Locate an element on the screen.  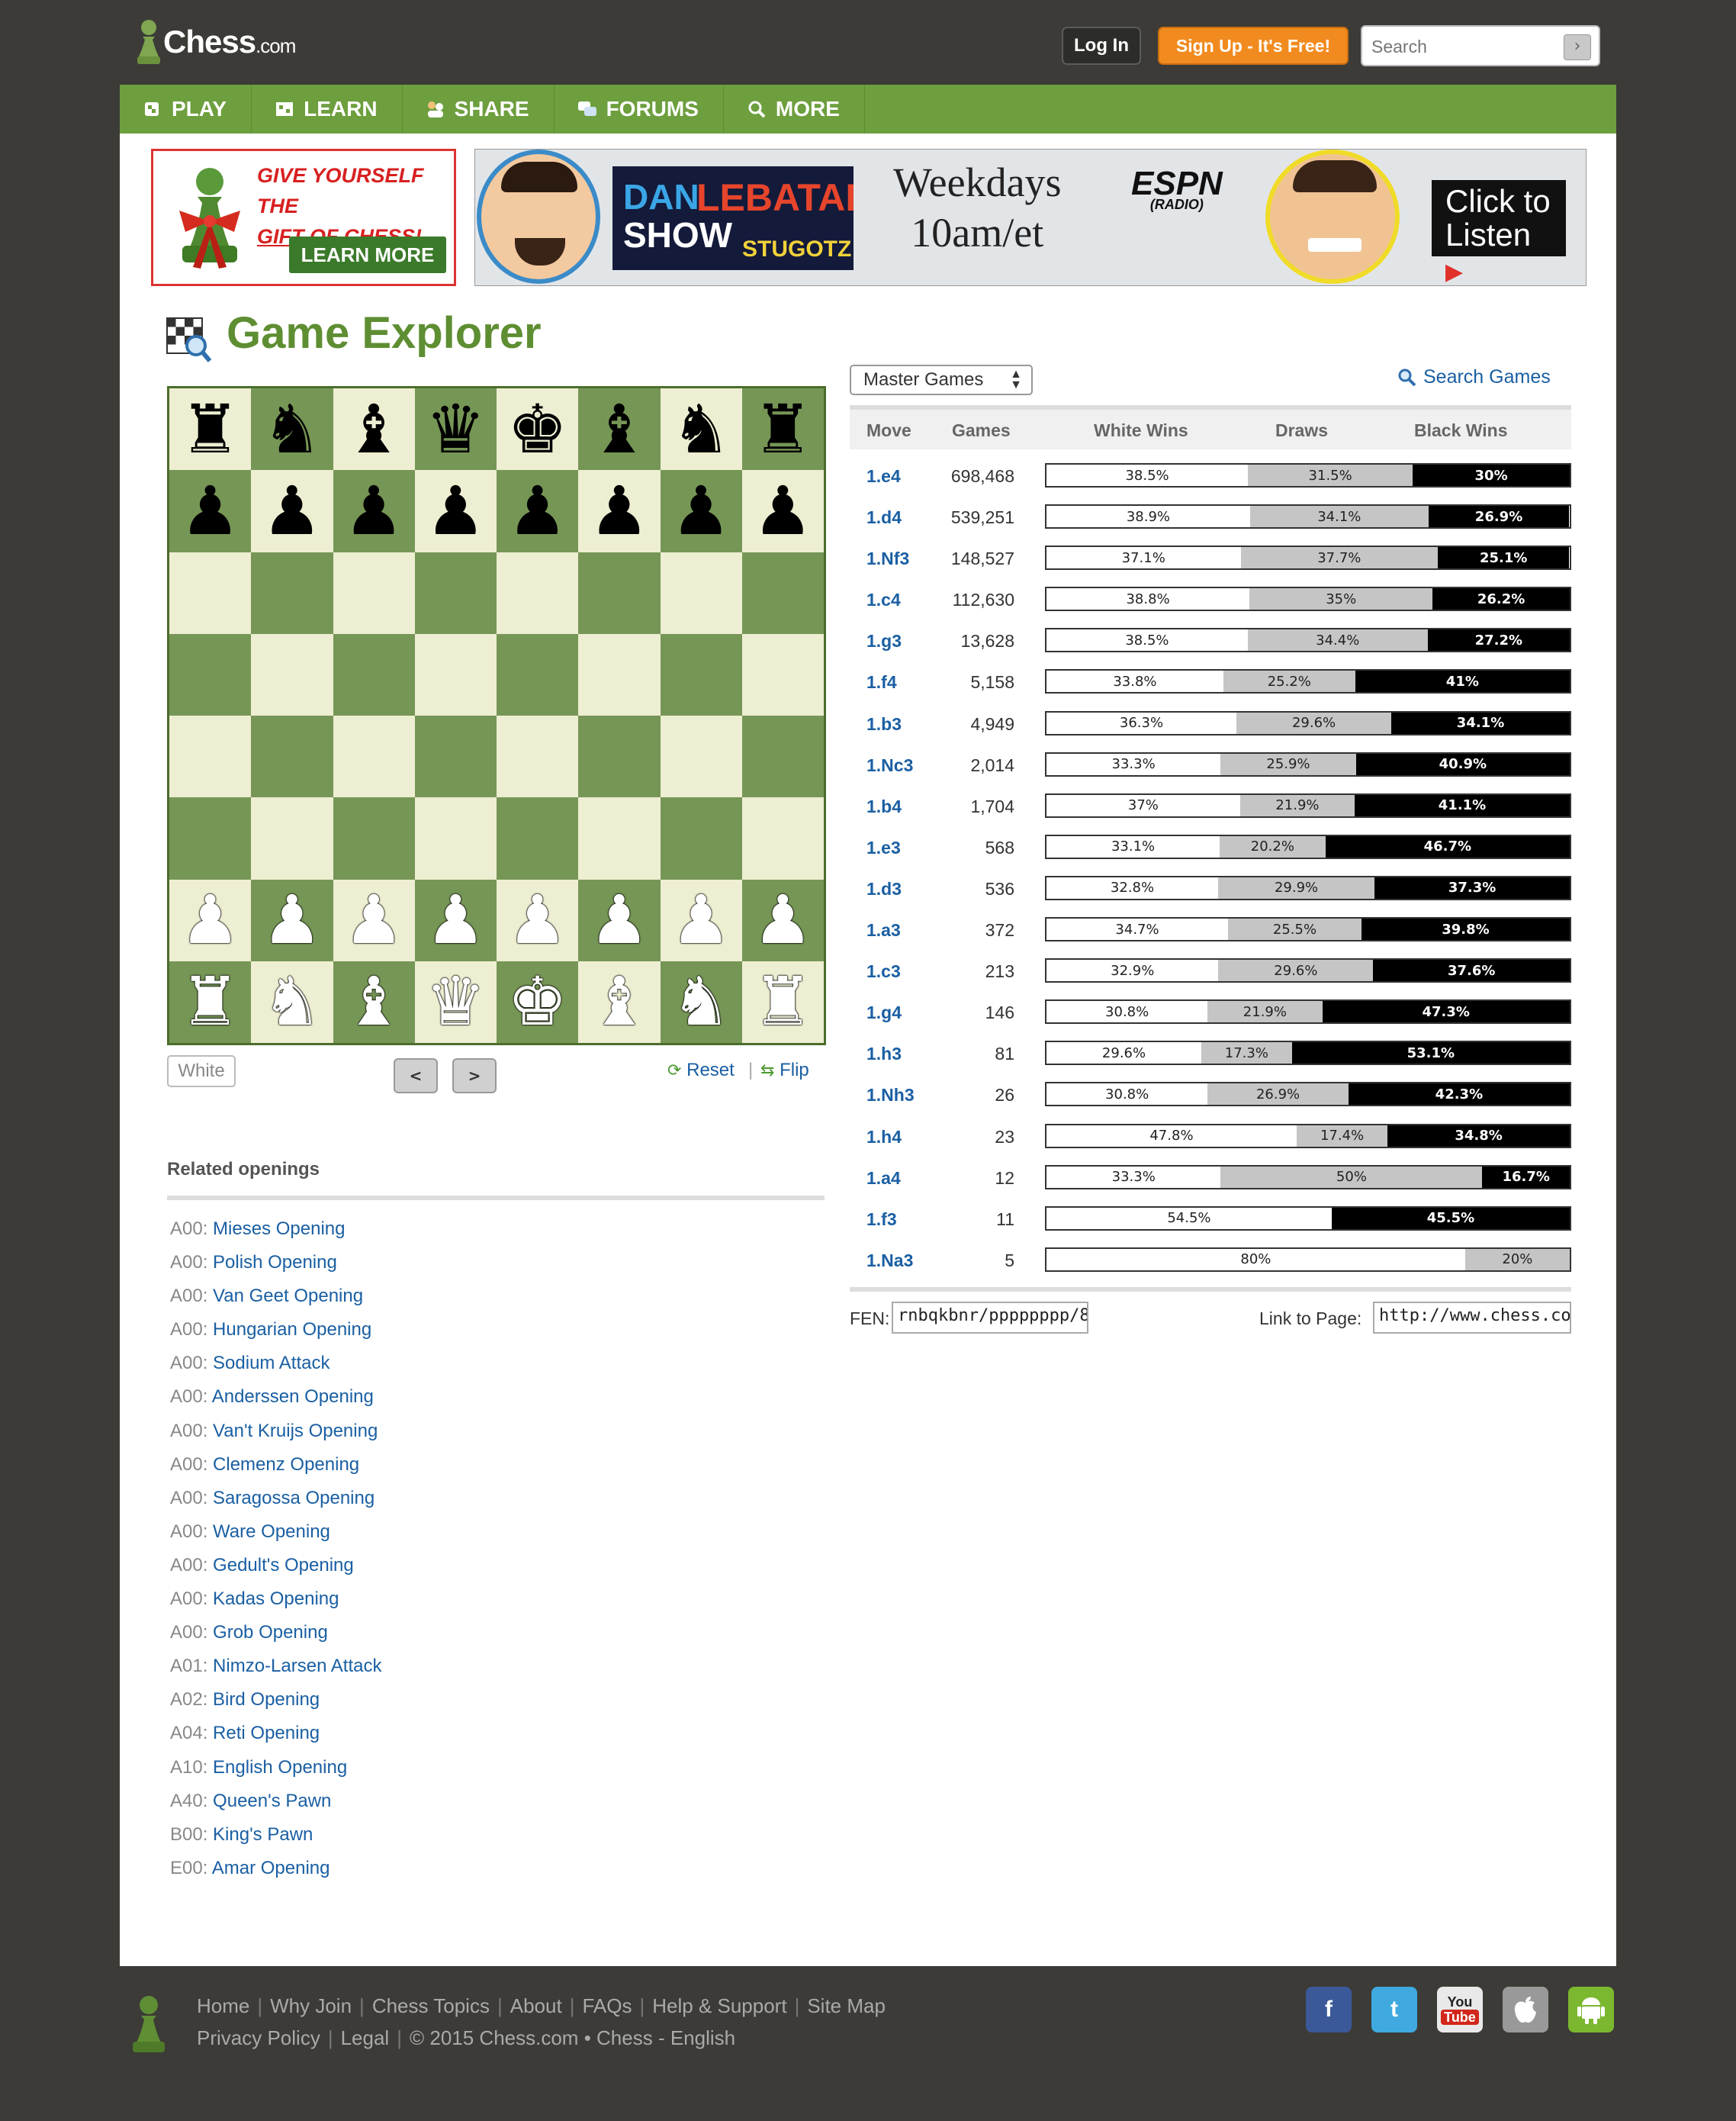
white-knight-piece: ♞ is located at coordinates (701, 1001).